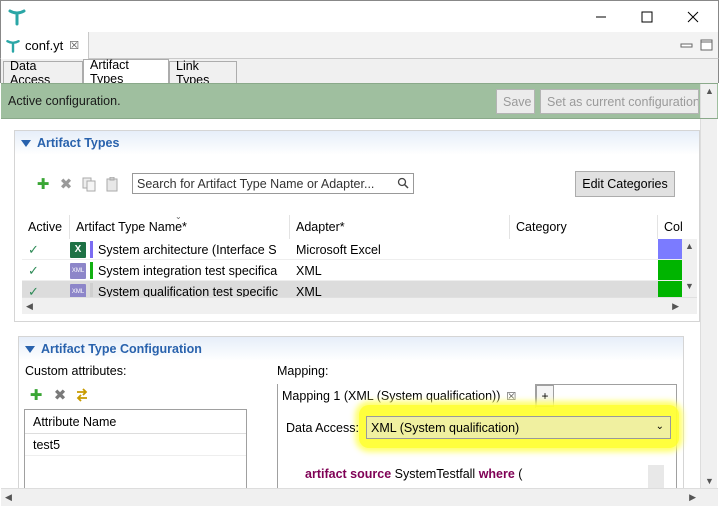 This screenshot has width=719, height=507. I want to click on column-header-color: Col, so click(673, 227).